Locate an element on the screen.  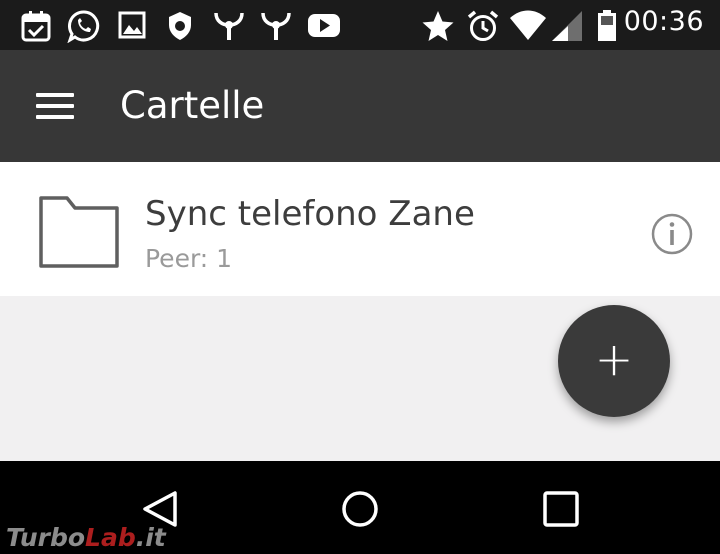
watermark: TurboLab.it is located at coordinates (86, 537).